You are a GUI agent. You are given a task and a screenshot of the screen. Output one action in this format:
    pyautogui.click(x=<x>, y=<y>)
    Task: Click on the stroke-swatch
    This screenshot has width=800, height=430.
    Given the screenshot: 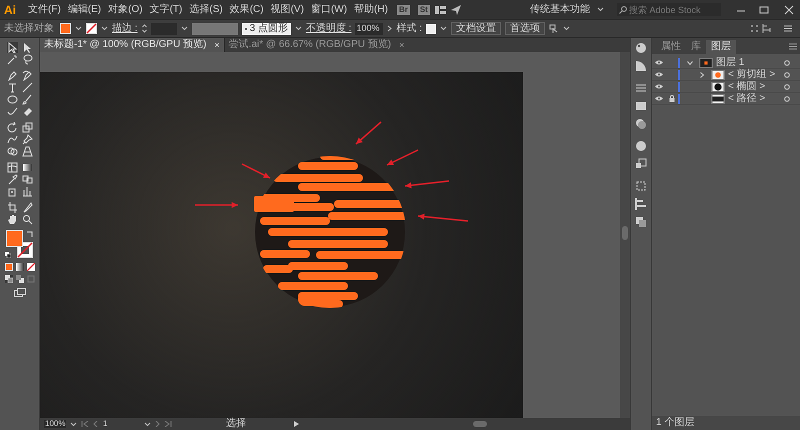 What is the action you would take?
    pyautogui.click(x=91, y=28)
    